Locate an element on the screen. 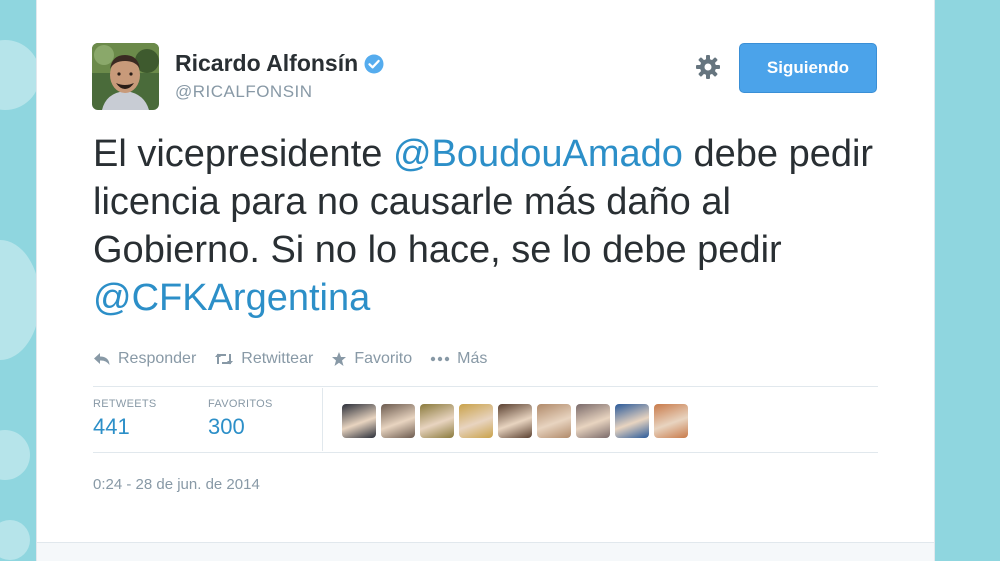 This screenshot has height=561, width=1000. author-avatar is located at coordinates (125, 76).